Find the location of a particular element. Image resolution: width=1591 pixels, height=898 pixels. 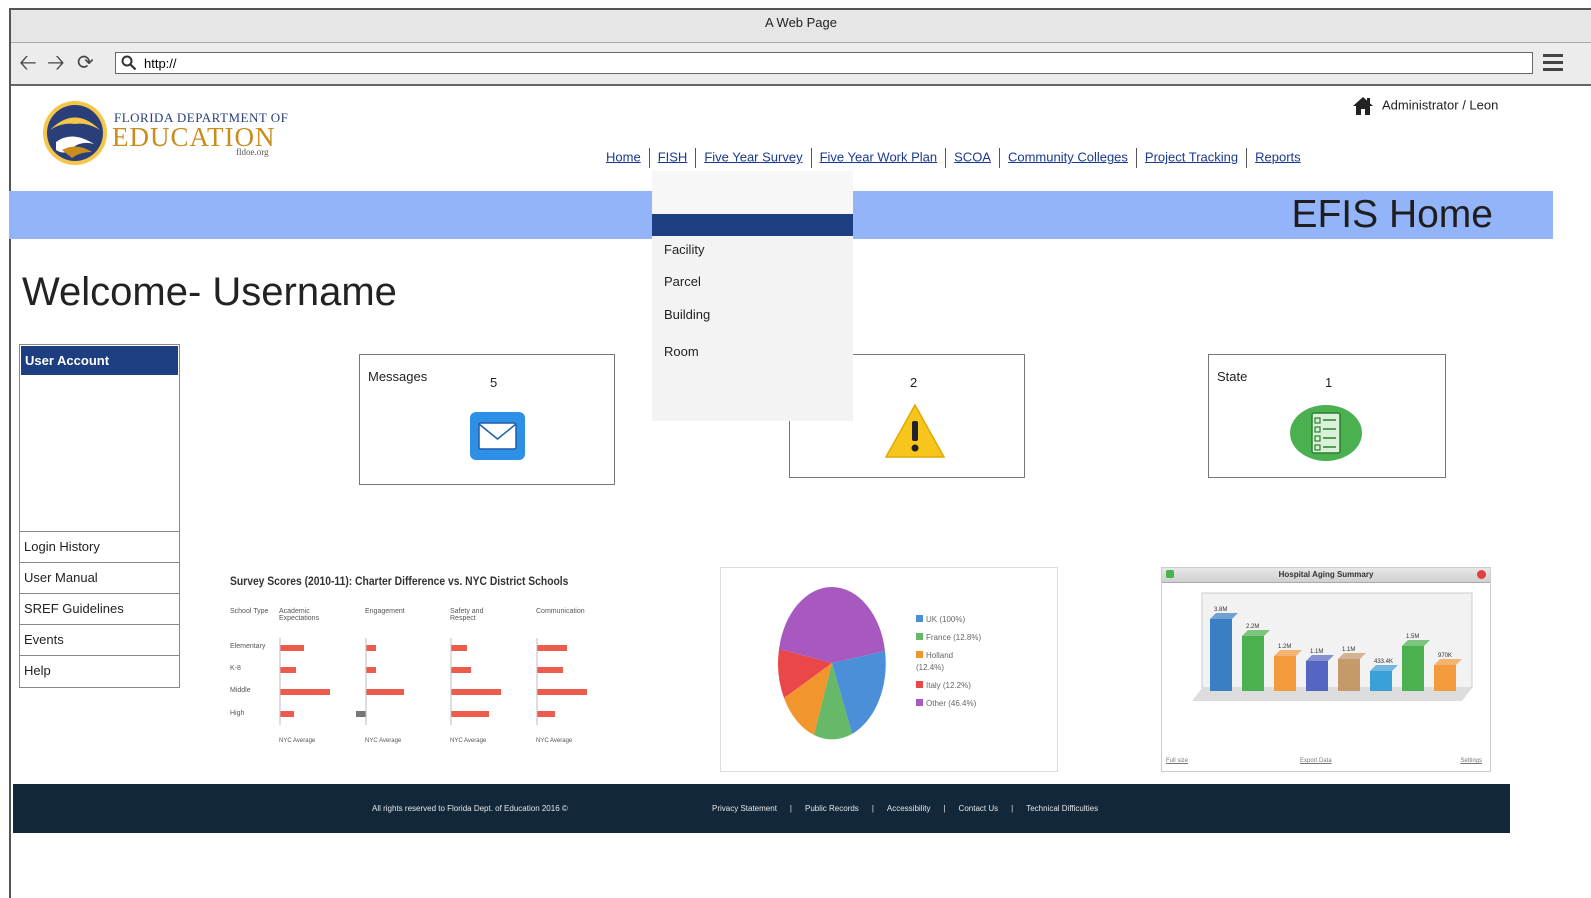

sidebar-item-sref-guidelines: SREF Guidelines is located at coordinates (99, 608).